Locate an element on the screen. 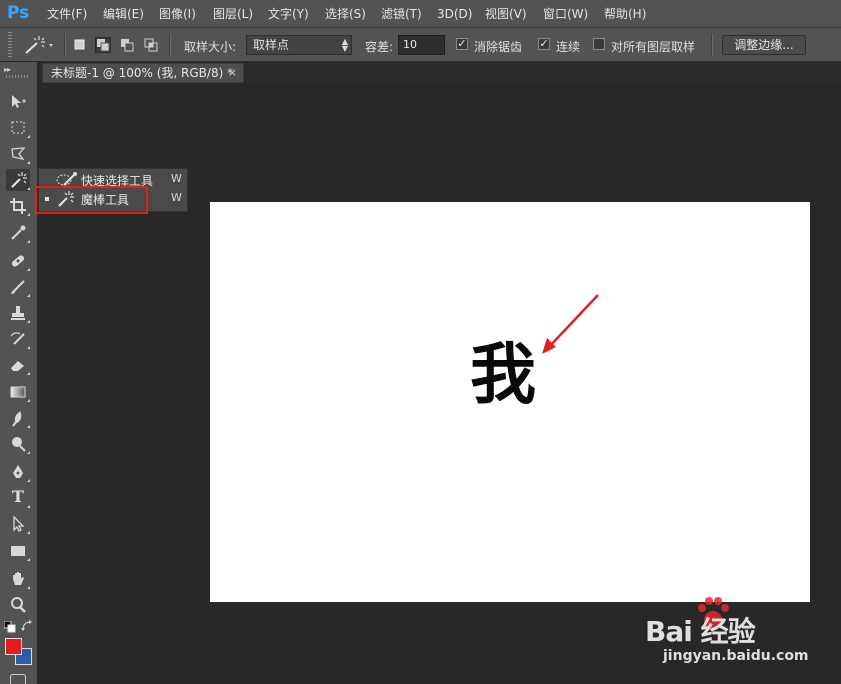  default-colors-button is located at coordinates (9, 626).